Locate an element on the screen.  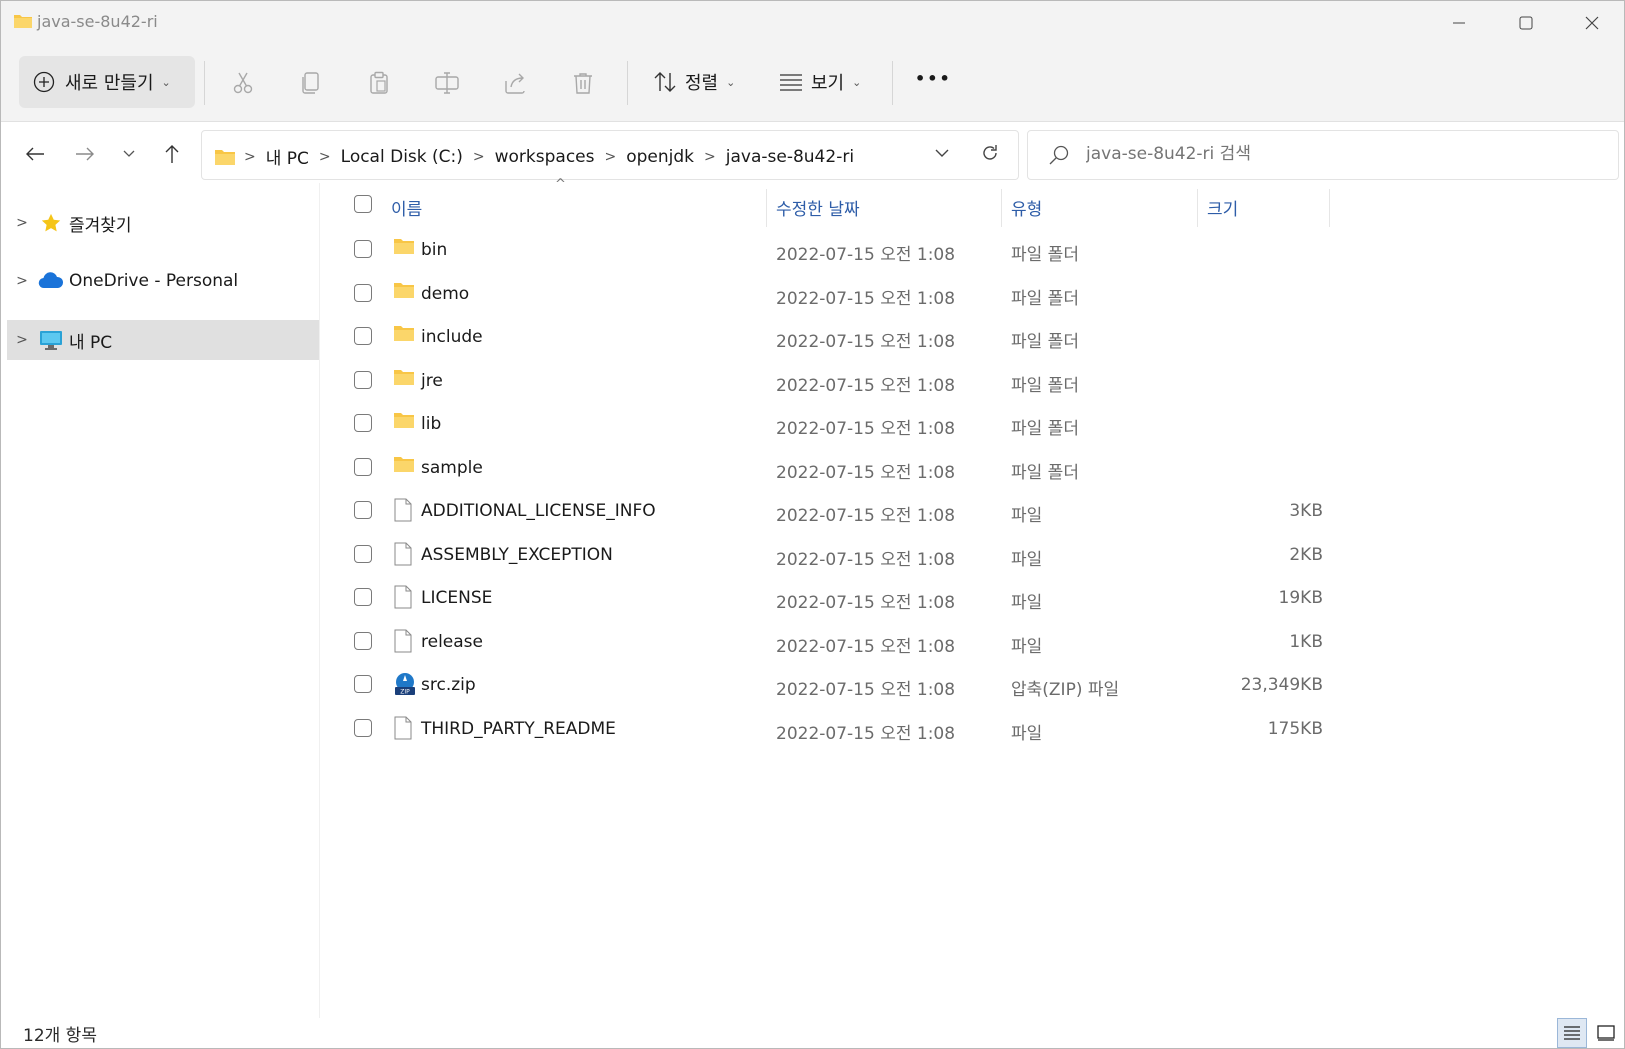
forward-button is located at coordinates (85, 154).